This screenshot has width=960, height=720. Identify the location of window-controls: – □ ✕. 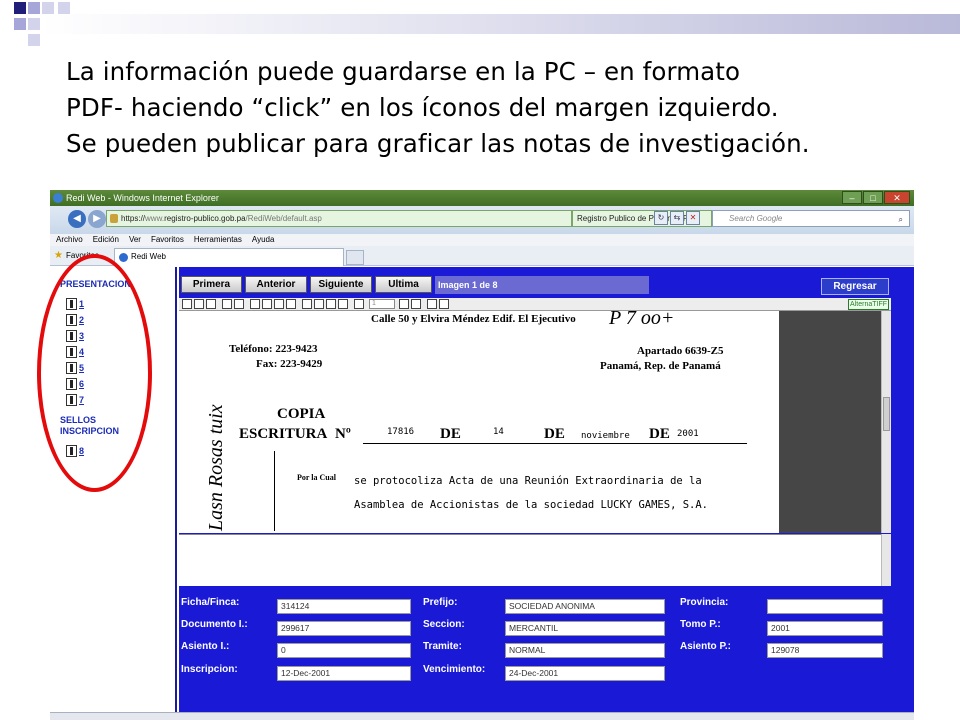
(876, 198).